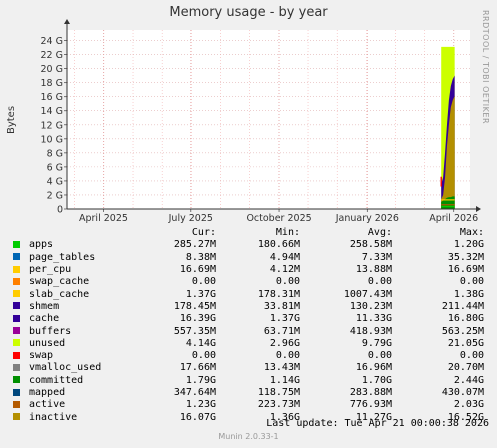 The image size is (497, 448). Describe the element at coordinates (56, 380) in the screenshot. I see `legend-label: committed` at that location.